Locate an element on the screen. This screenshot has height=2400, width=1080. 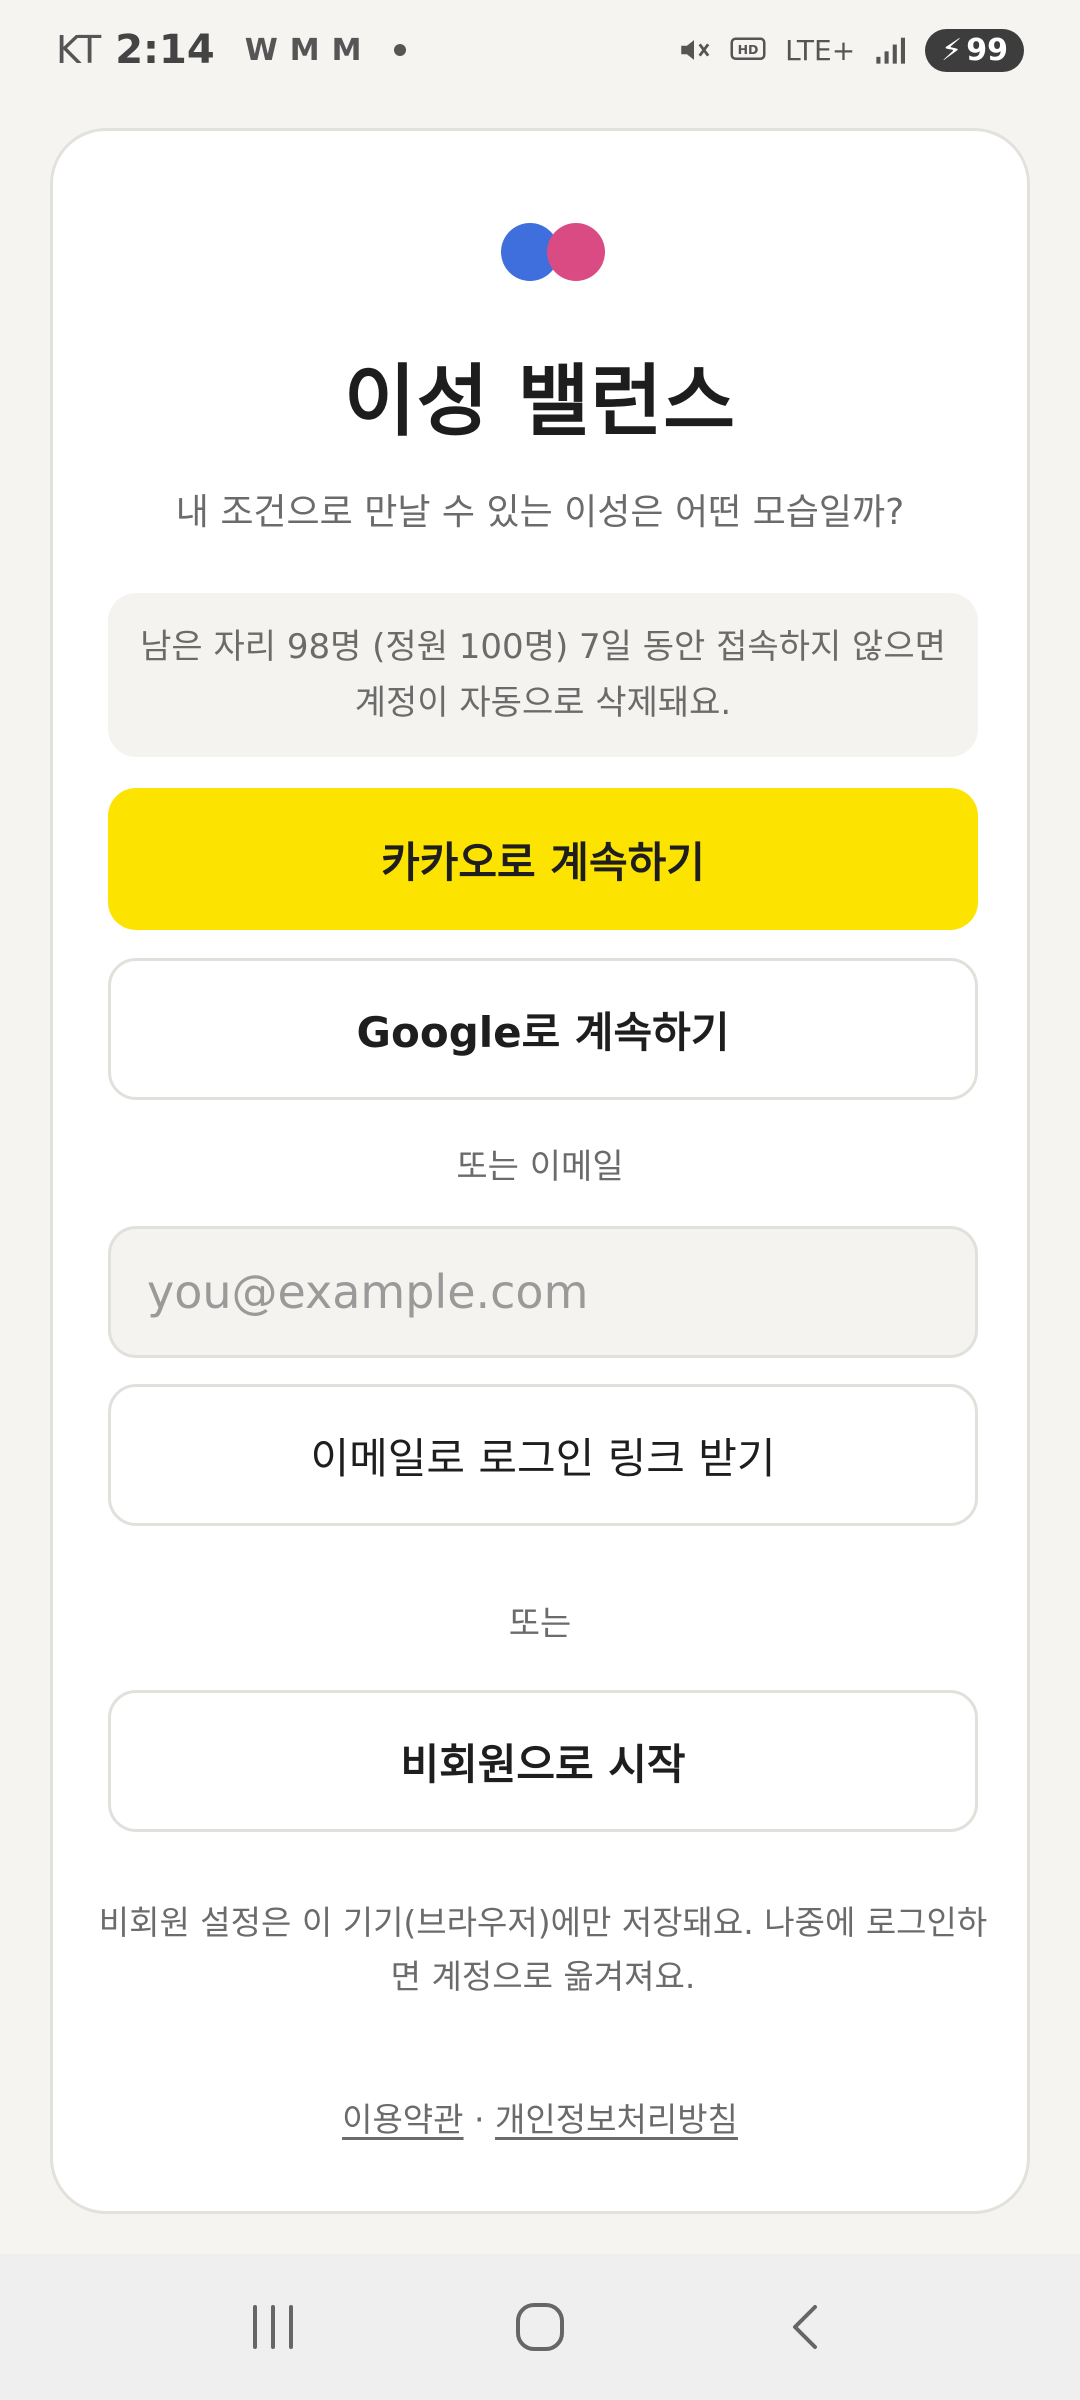
status-bar: KT 2:14 W M M HD LTE+ ⚡ 99 is located at coordinates (540, 50).